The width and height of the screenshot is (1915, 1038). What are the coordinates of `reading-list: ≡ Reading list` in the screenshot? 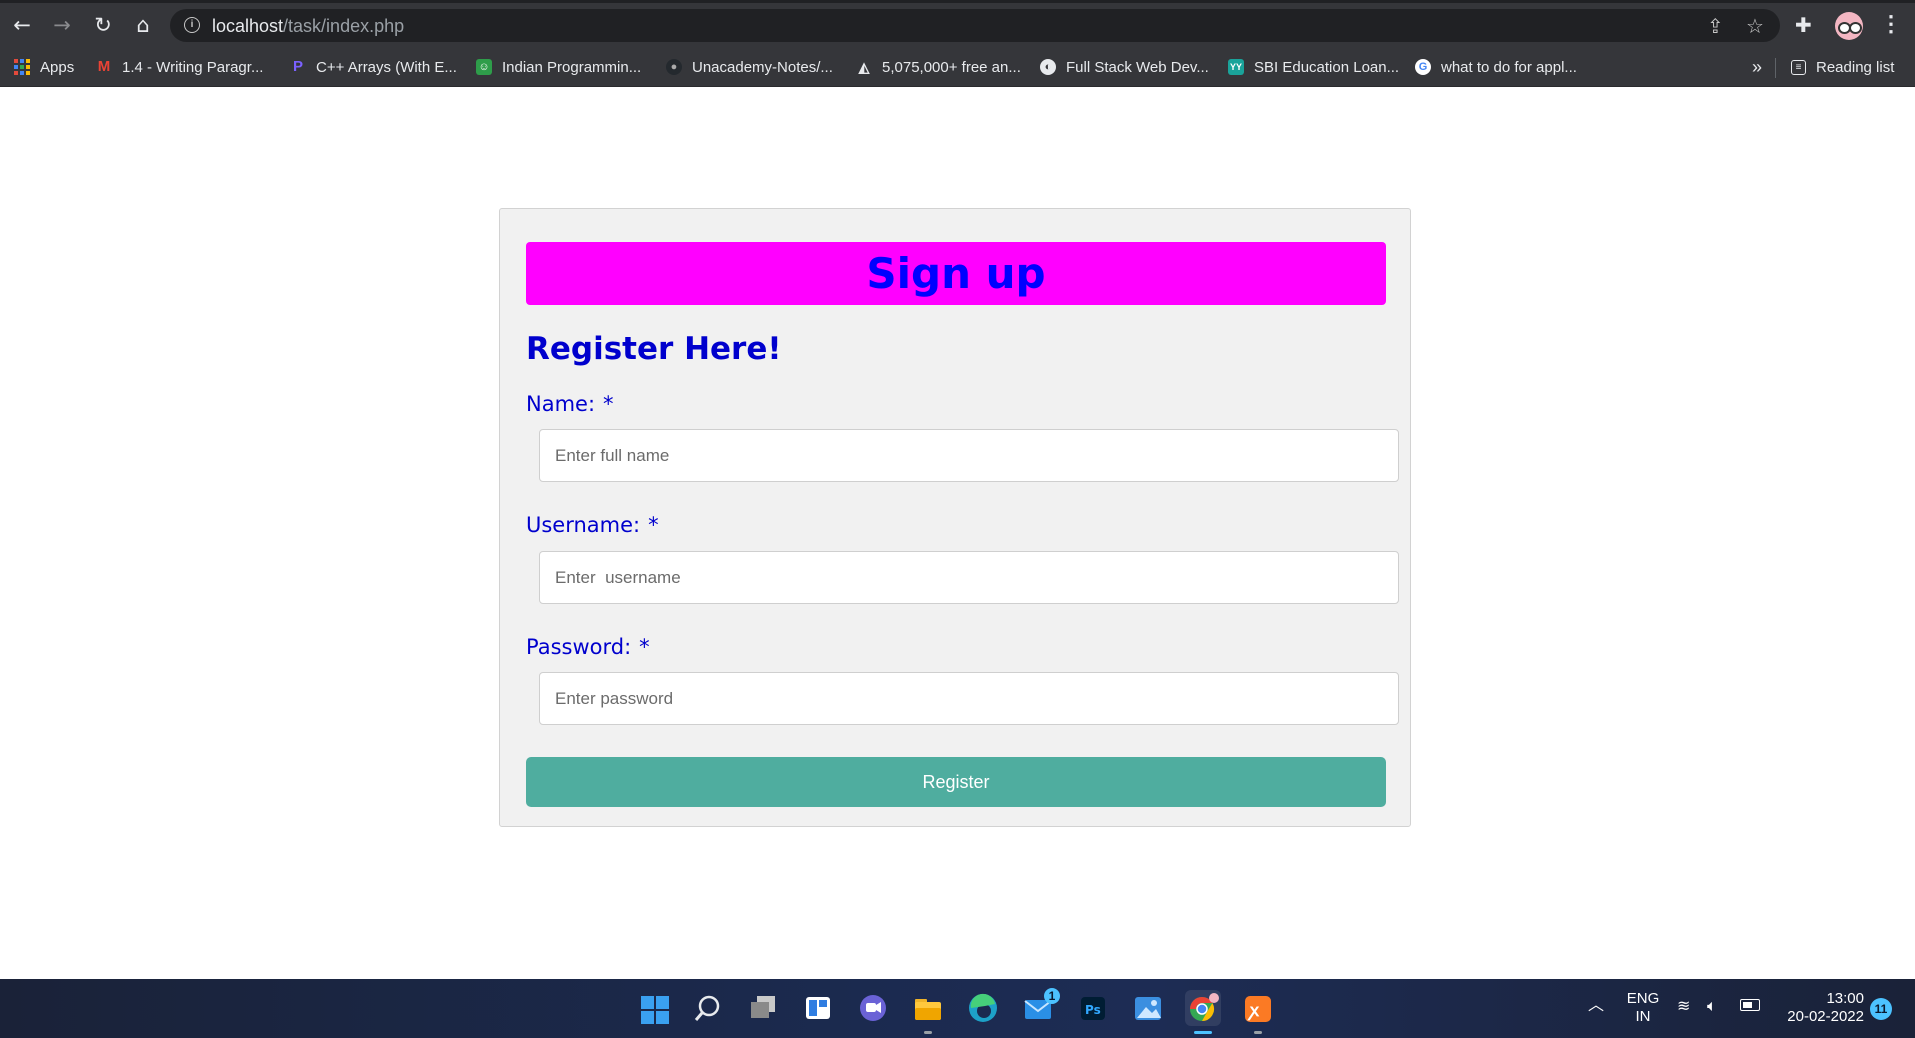 It's located at (1842, 67).